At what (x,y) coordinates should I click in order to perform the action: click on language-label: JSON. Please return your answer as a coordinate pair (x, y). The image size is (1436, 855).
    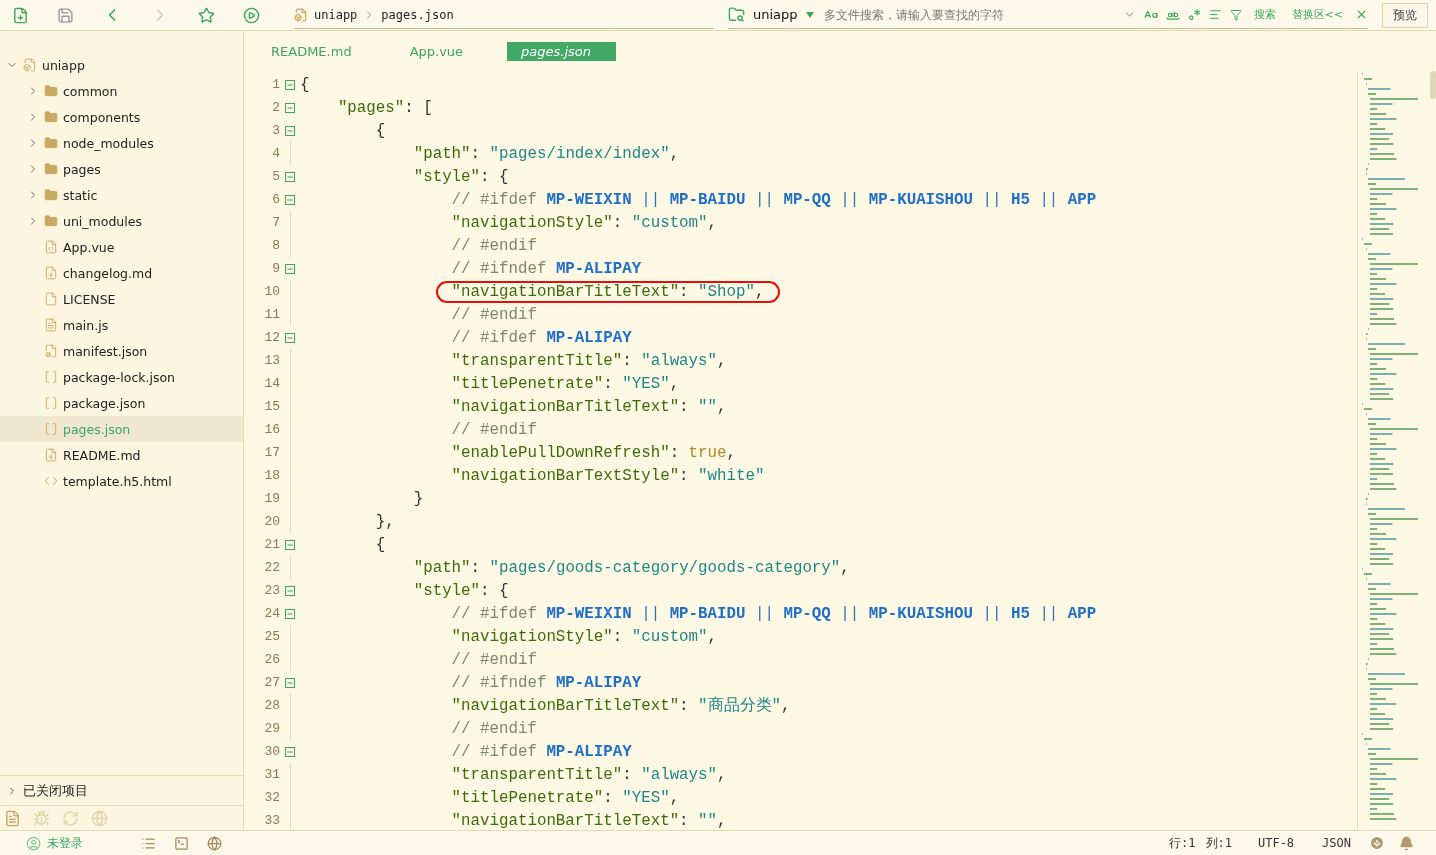
    Looking at the image, I should click on (1336, 843).